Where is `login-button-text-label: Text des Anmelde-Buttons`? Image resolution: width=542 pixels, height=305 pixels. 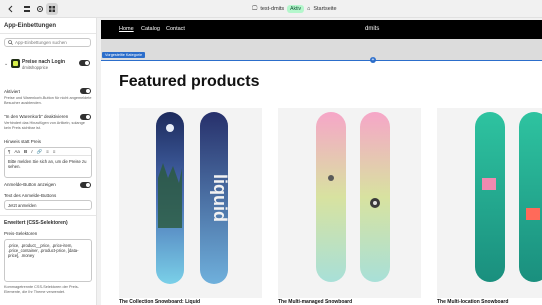 login-button-text-label: Text des Anmelde-Buttons is located at coordinates (30, 195).